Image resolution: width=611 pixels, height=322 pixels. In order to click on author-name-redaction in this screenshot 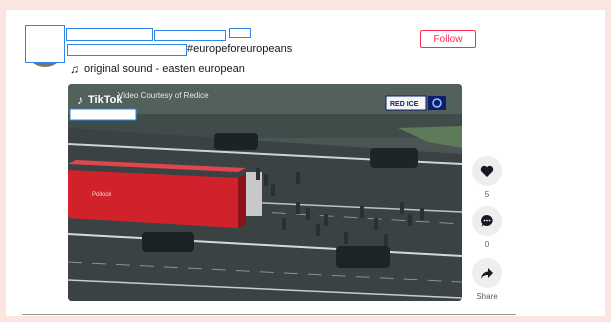, I will do `click(109, 34)`.